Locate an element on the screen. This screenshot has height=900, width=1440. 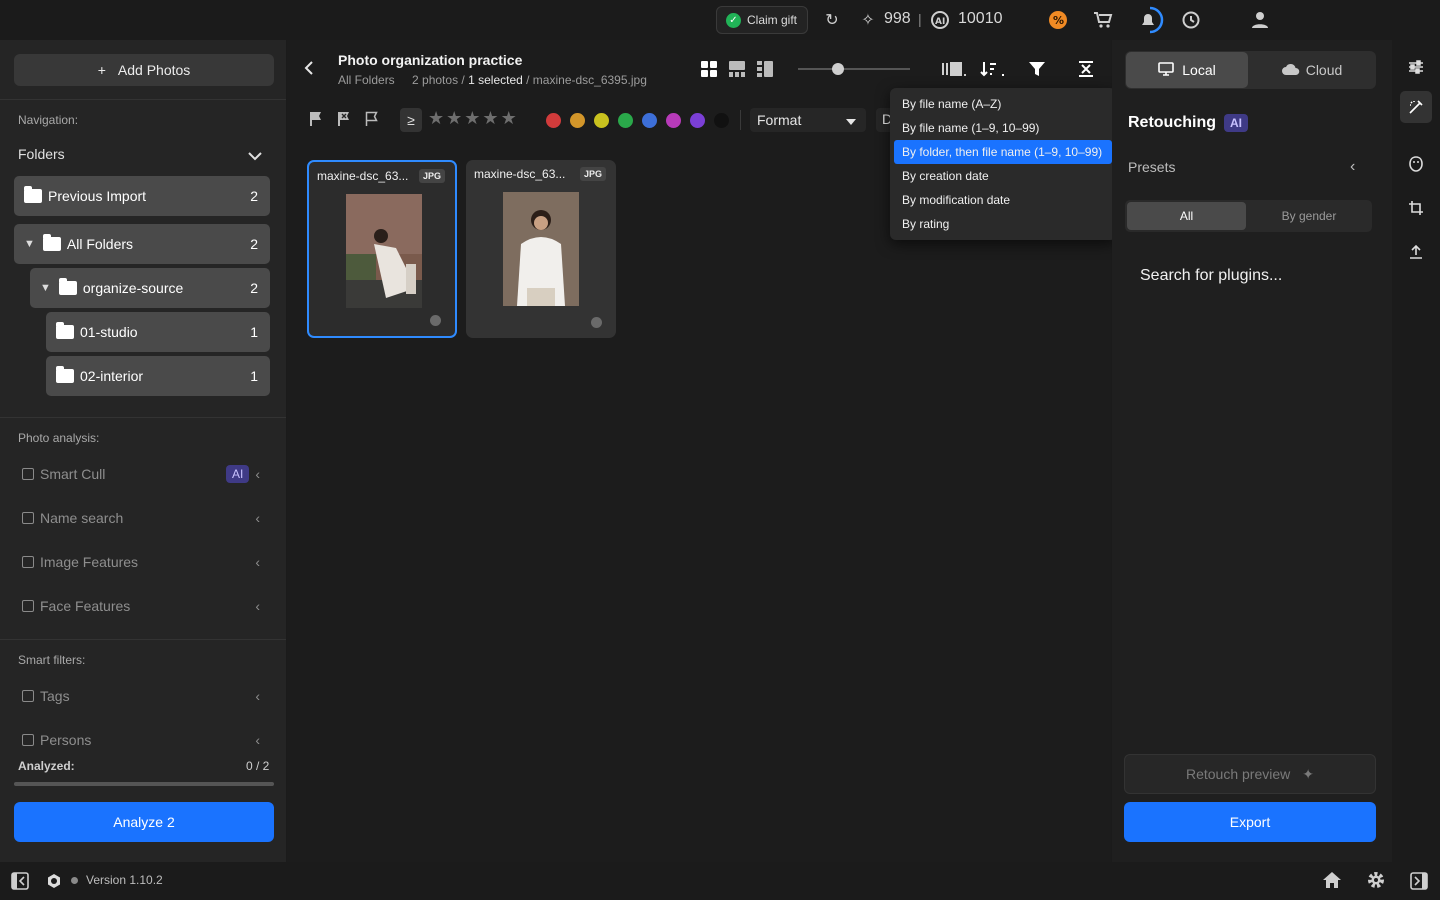
presets-label: Presets is located at coordinates (1151, 167).